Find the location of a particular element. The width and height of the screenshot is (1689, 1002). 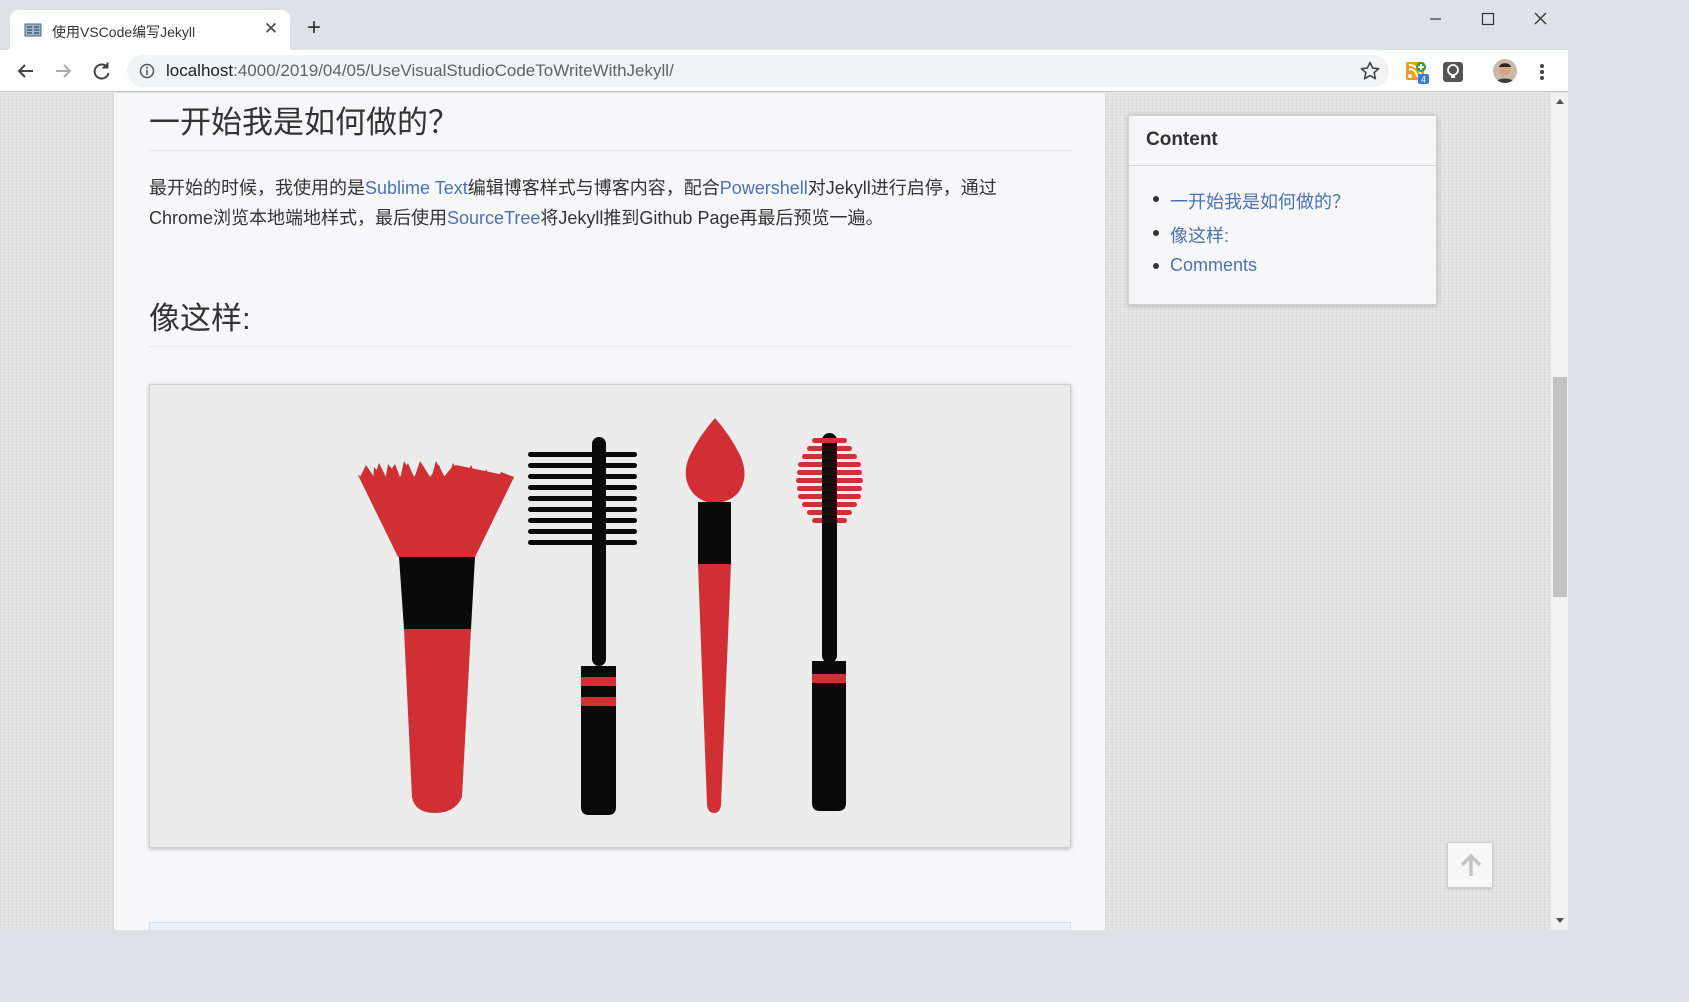

comb-brush-icon is located at coordinates (582, 626).